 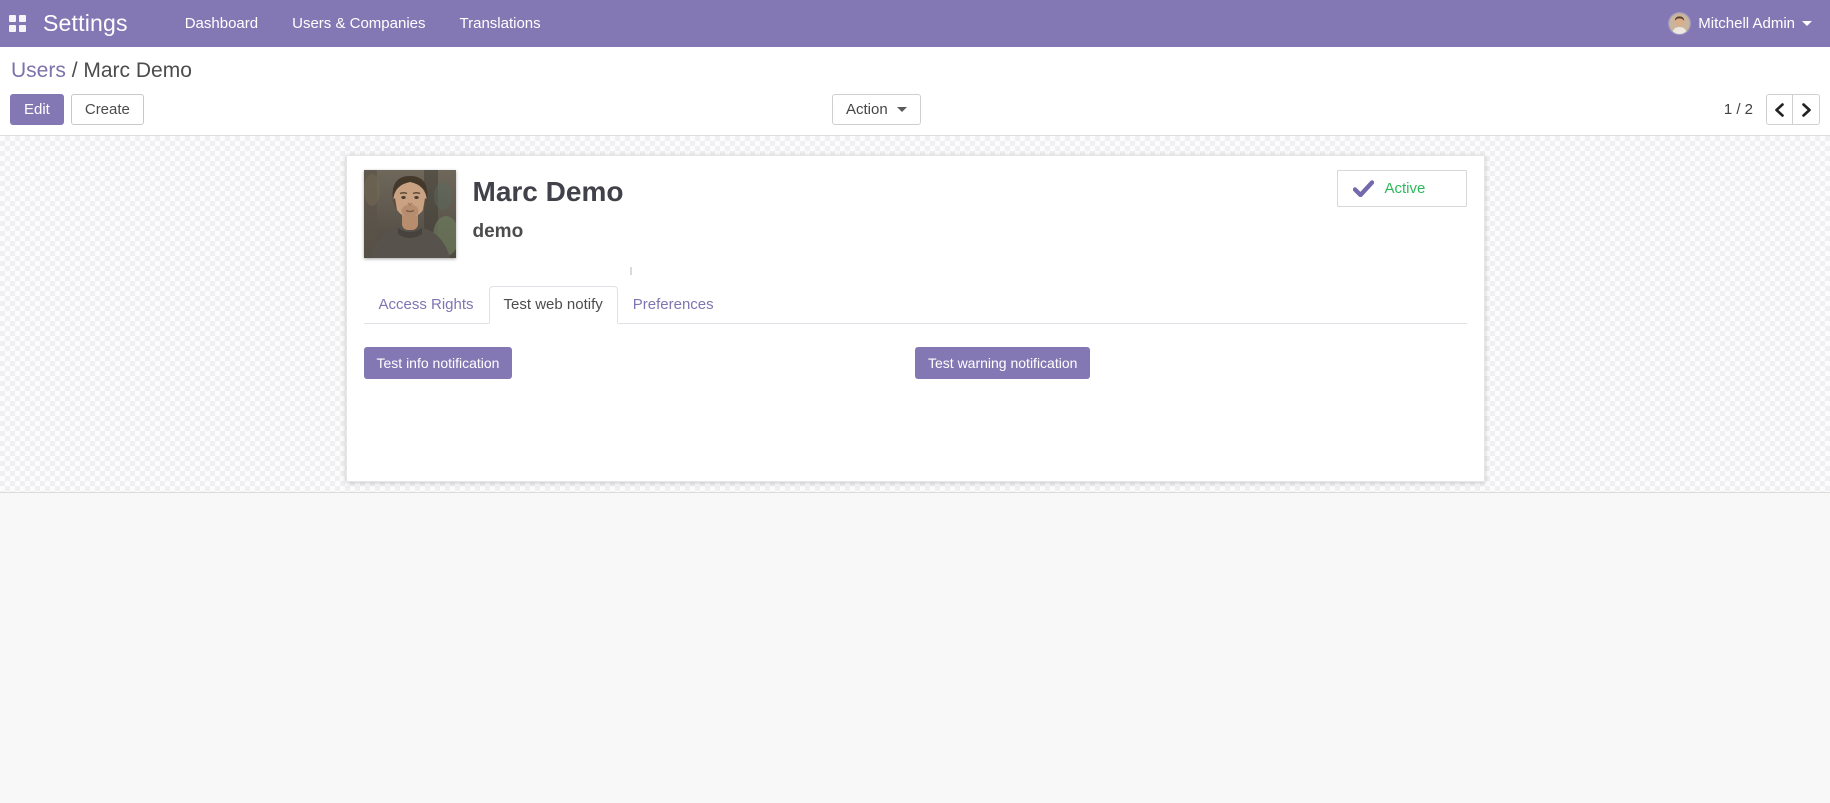 What do you see at coordinates (639, 363) in the screenshot?
I see `tab-content-left-column: Test info notification` at bounding box center [639, 363].